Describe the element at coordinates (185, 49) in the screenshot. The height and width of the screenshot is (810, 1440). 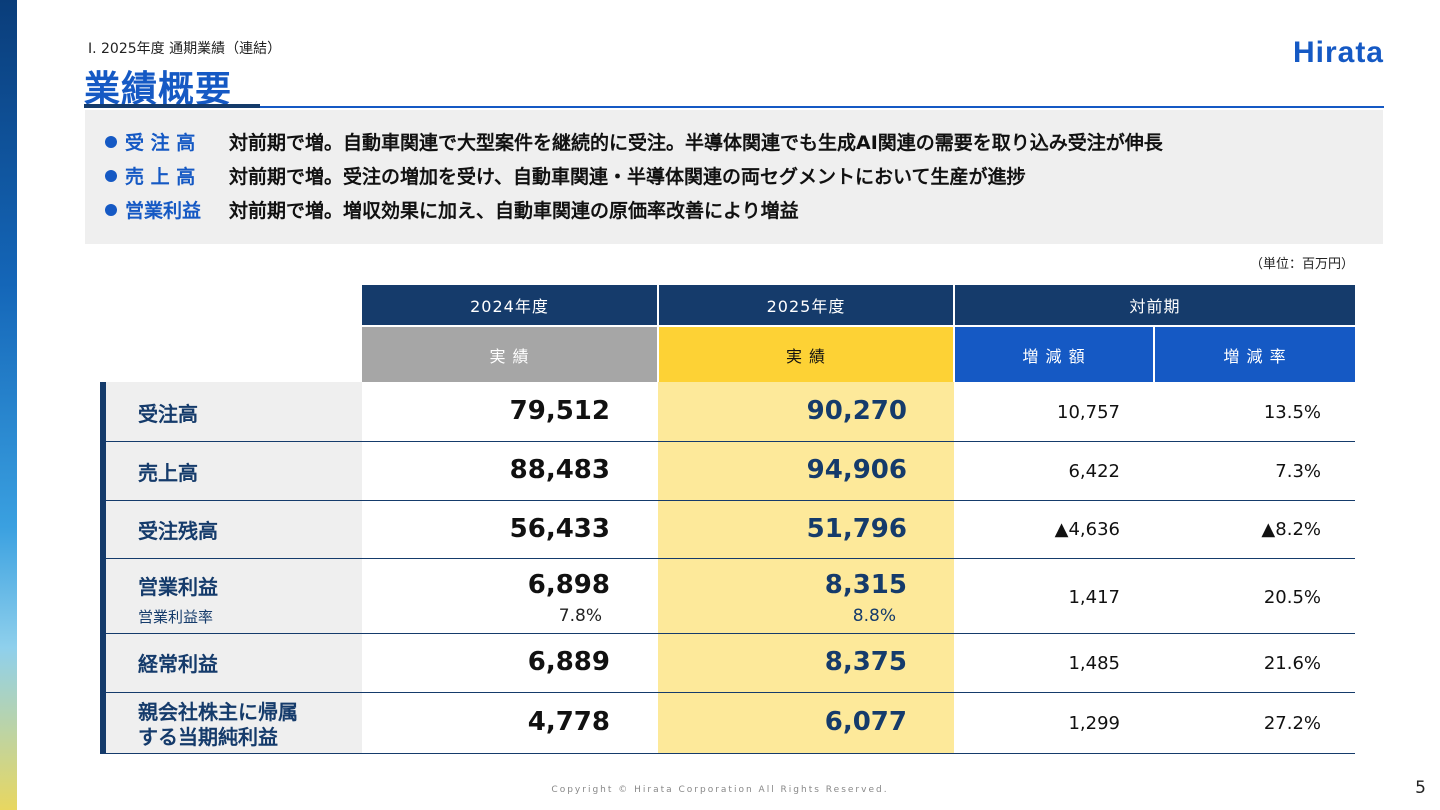
I see `section-label: Ⅰ. 2025年度 通期業績（連結）` at that location.